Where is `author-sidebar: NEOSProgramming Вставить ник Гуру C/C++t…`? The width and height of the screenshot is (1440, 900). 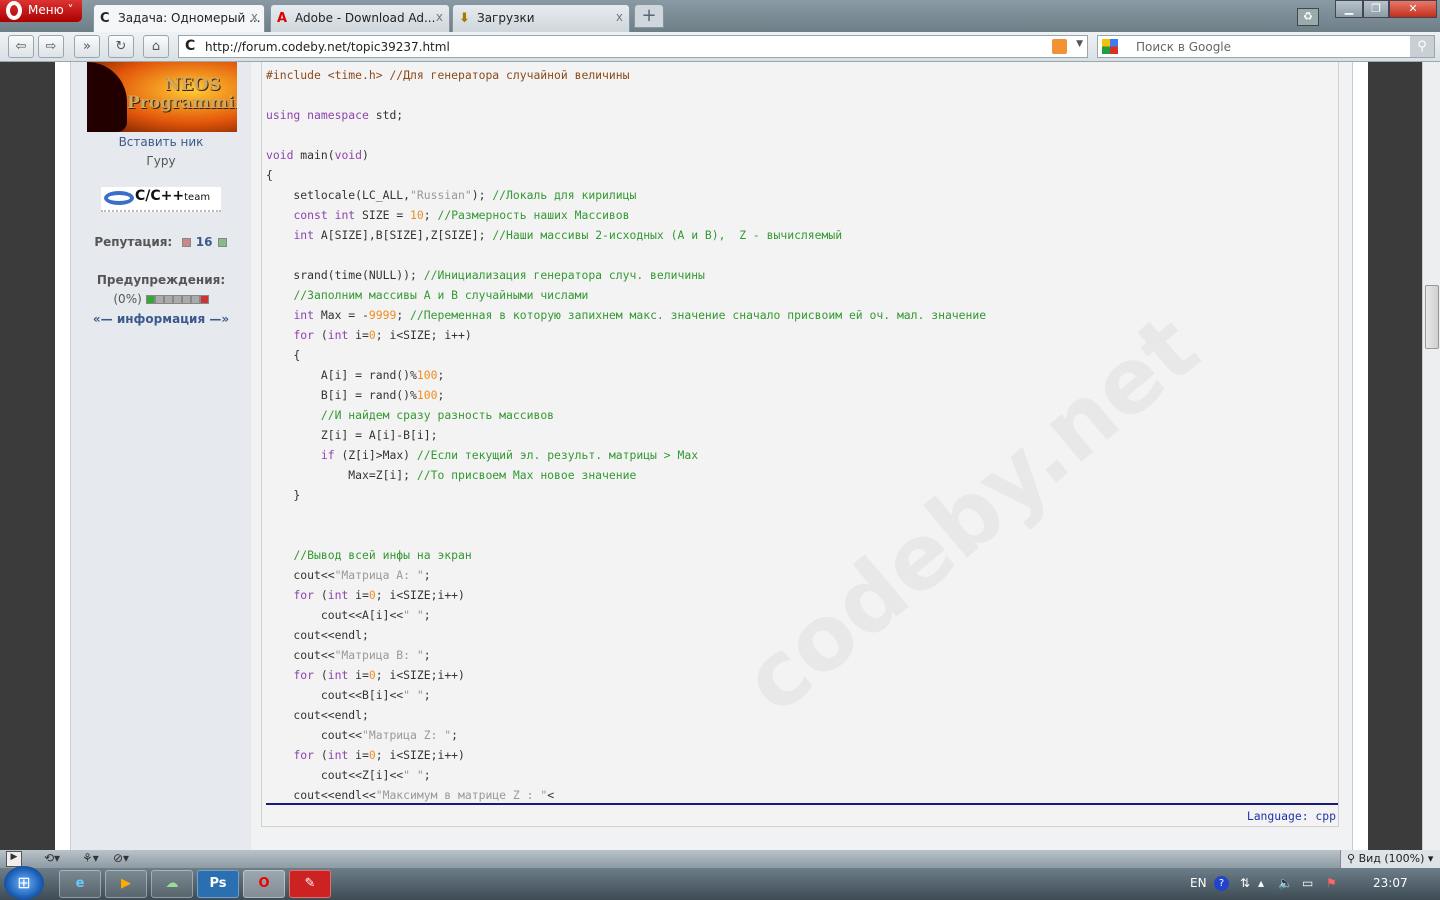 author-sidebar: NEOSProgramming Вставить ник Гуру C/C++t… is located at coordinates (161, 456).